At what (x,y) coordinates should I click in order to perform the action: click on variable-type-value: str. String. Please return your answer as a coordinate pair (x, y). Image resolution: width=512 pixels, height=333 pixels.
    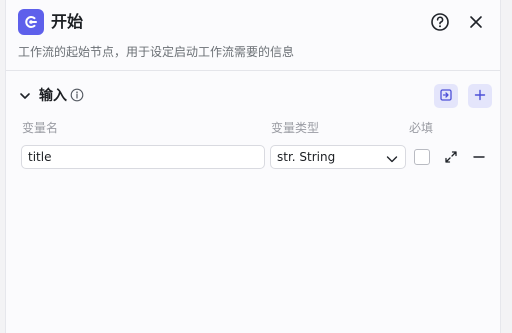
    Looking at the image, I should click on (306, 157).